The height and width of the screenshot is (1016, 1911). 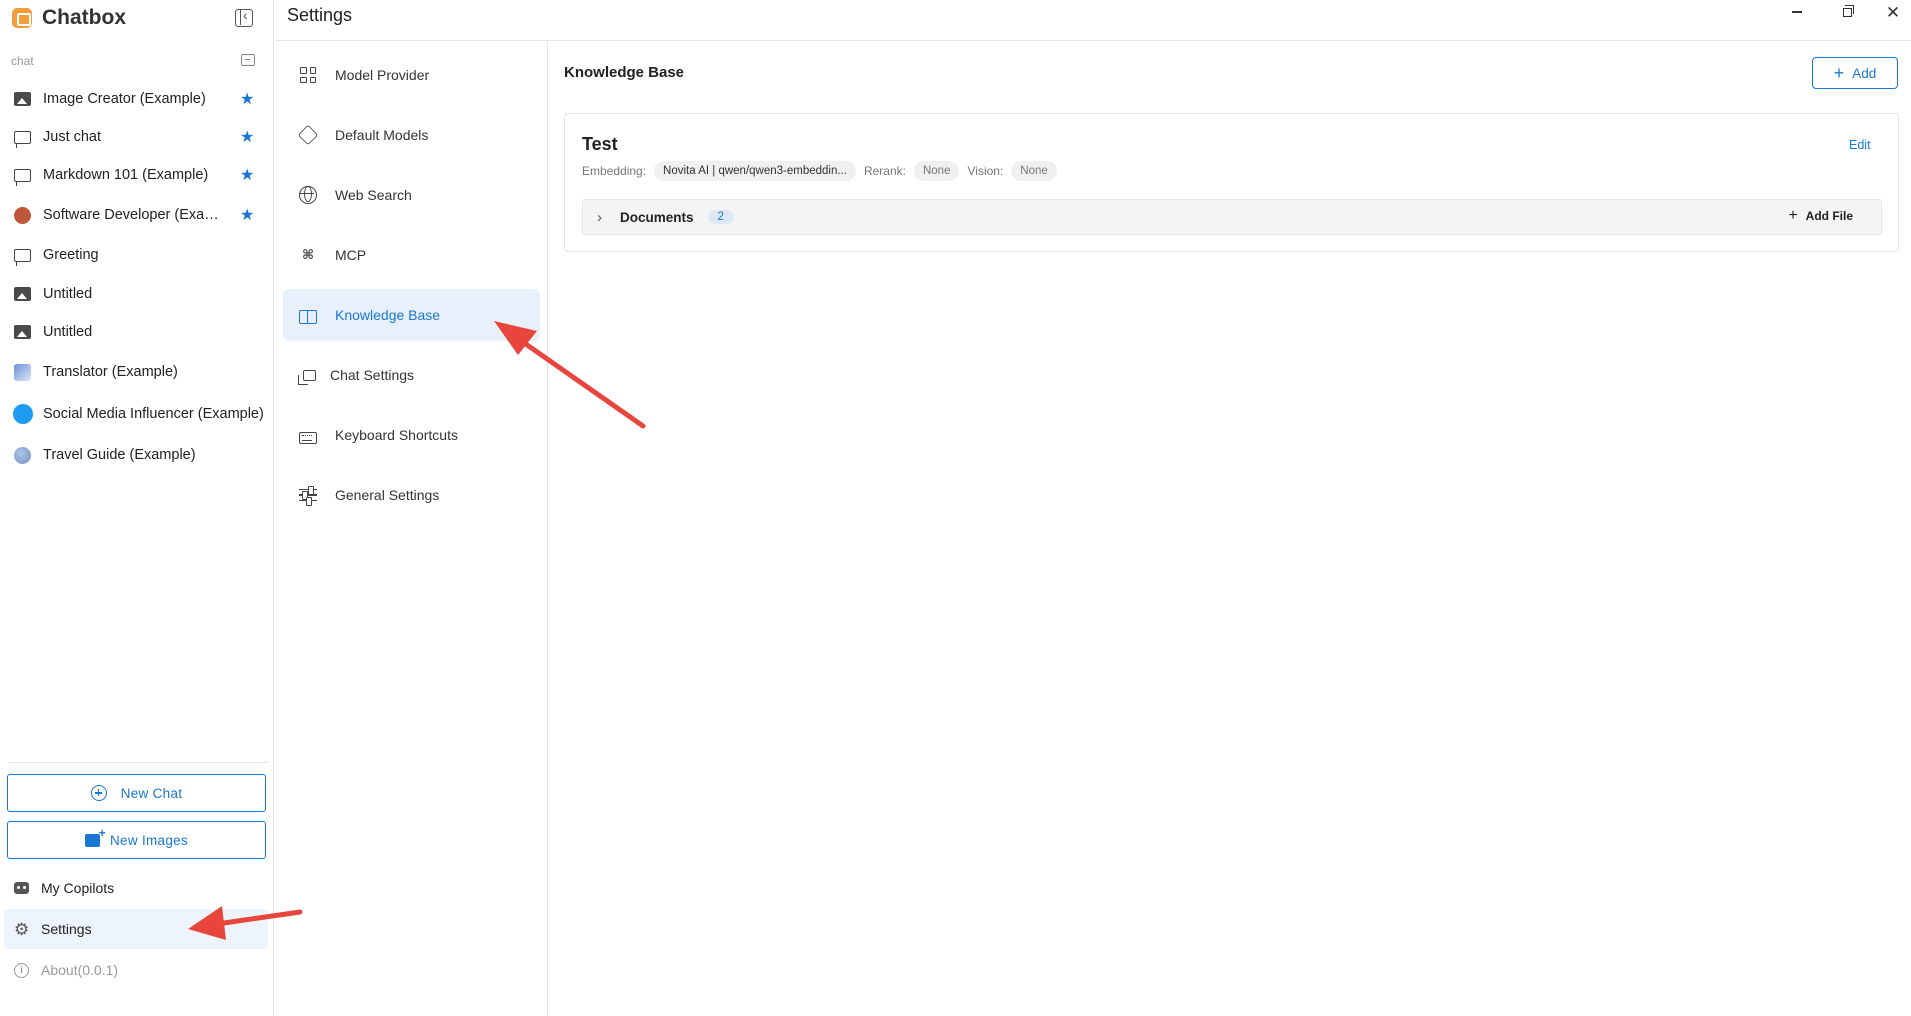 I want to click on maximize-button, so click(x=1847, y=12).